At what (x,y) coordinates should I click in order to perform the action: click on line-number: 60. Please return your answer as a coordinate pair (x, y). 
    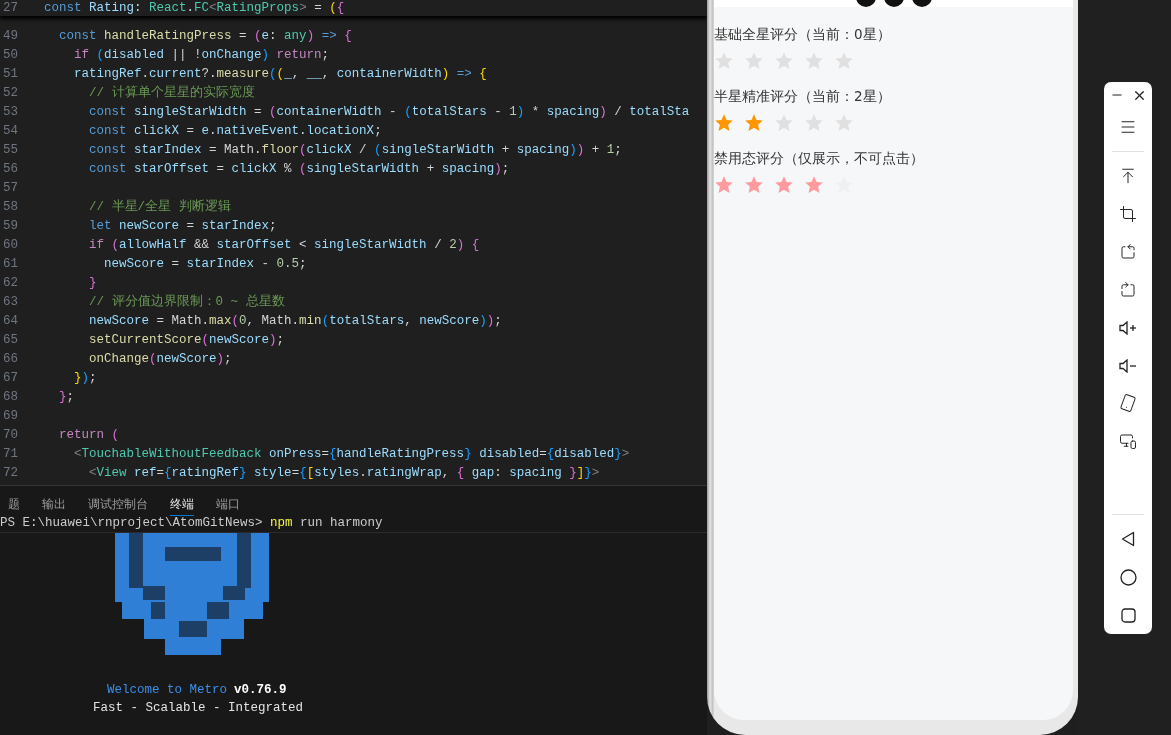
    Looking at the image, I should click on (10, 244).